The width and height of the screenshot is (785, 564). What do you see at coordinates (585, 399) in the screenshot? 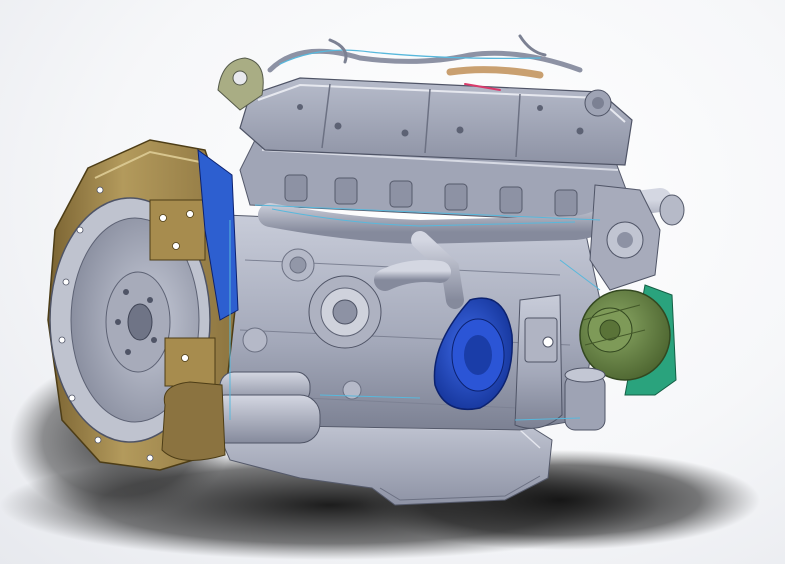
I see `fuel-filter` at bounding box center [585, 399].